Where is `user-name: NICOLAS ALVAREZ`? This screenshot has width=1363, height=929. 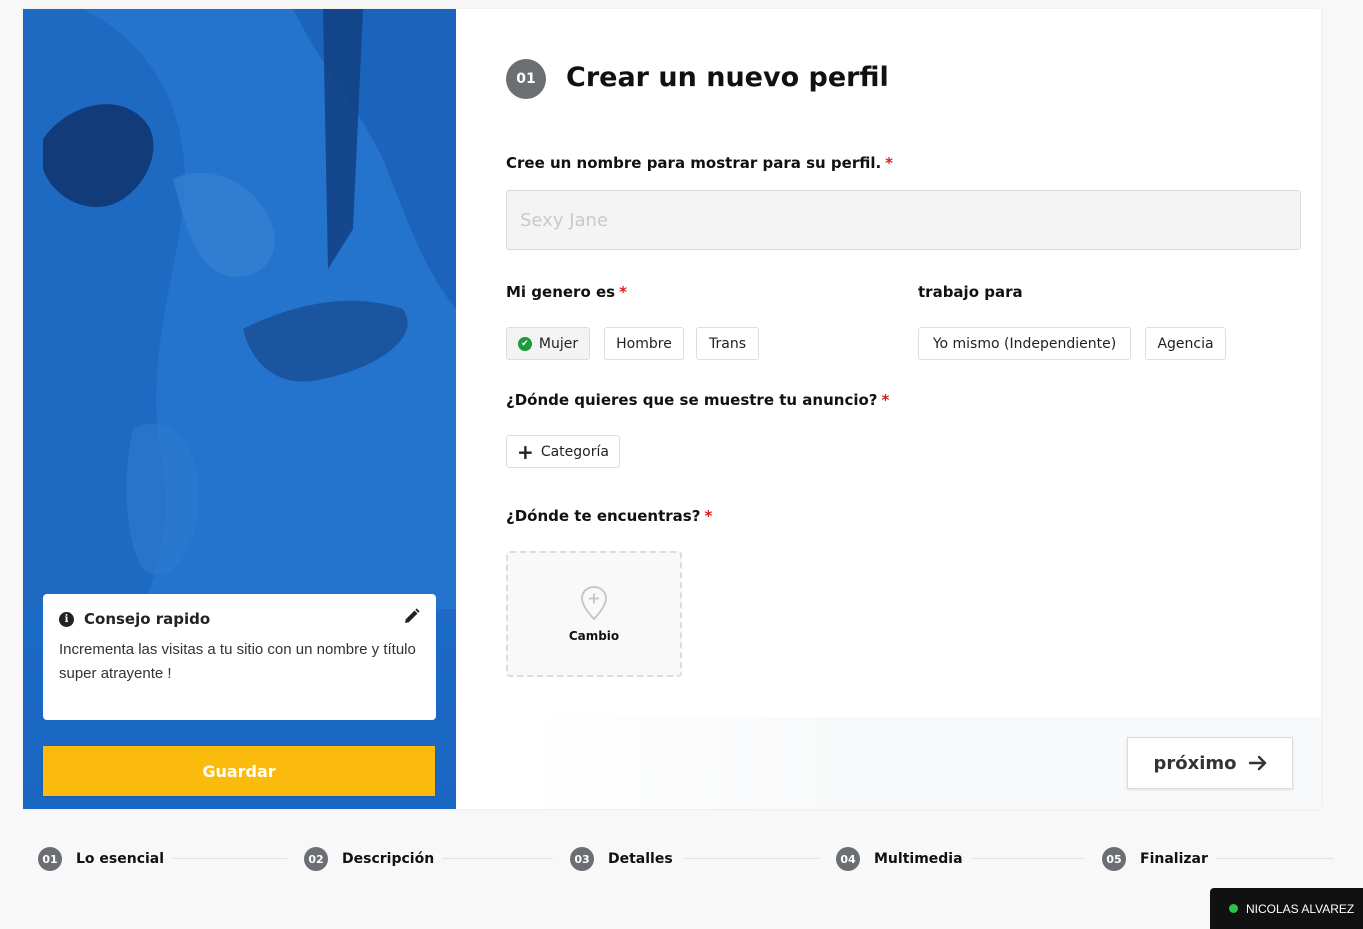
user-name: NICOLAS ALVAREZ is located at coordinates (1300, 908).